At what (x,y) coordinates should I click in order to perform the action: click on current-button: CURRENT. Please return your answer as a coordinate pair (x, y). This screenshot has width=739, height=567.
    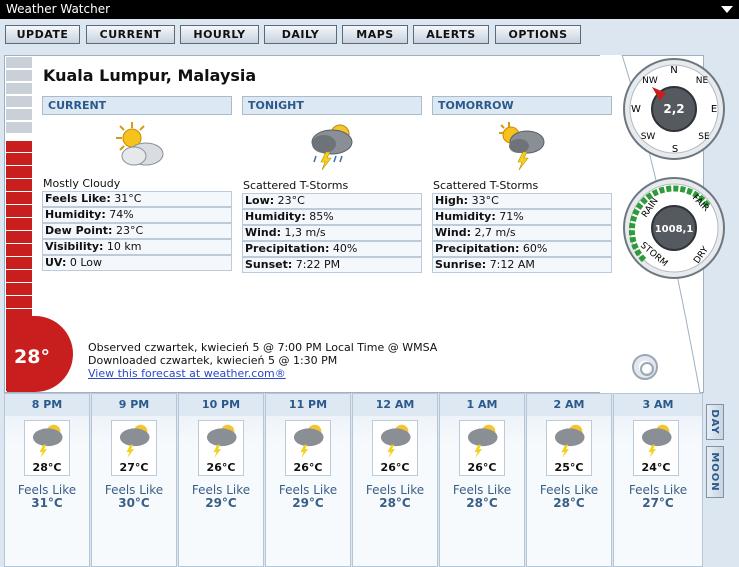
    Looking at the image, I should click on (130, 34).